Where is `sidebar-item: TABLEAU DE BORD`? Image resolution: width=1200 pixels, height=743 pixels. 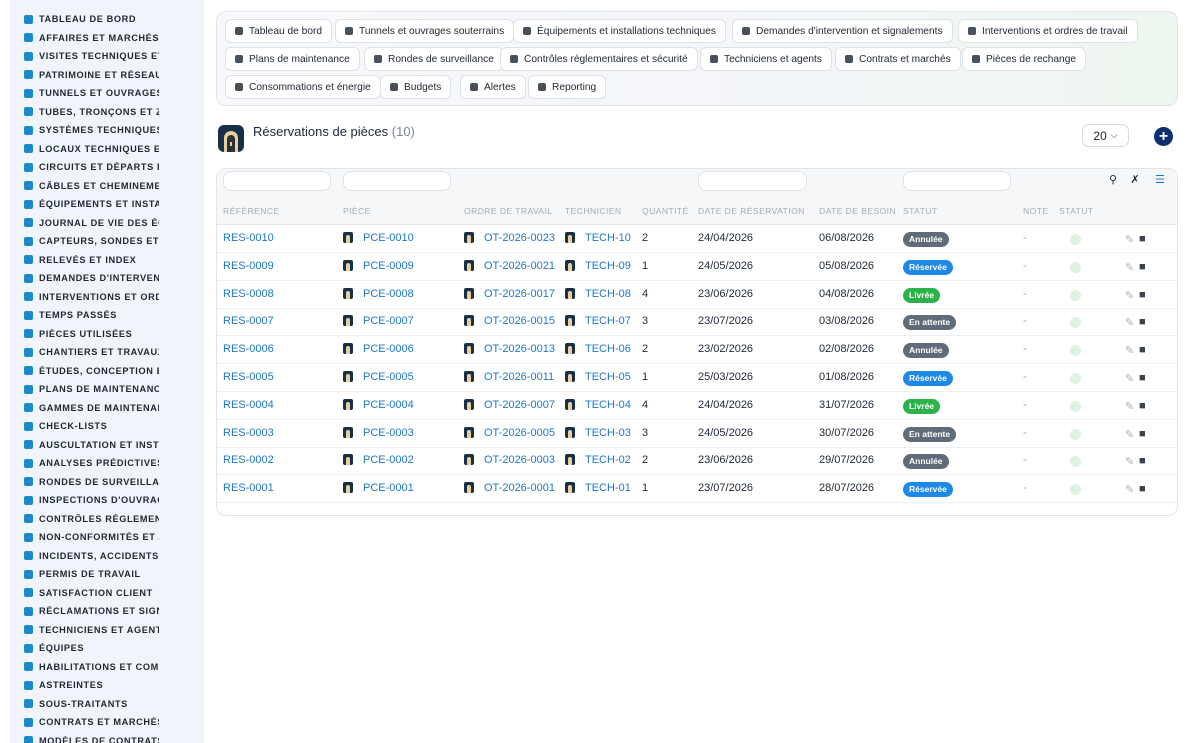 sidebar-item: TABLEAU DE BORD is located at coordinates (107, 19).